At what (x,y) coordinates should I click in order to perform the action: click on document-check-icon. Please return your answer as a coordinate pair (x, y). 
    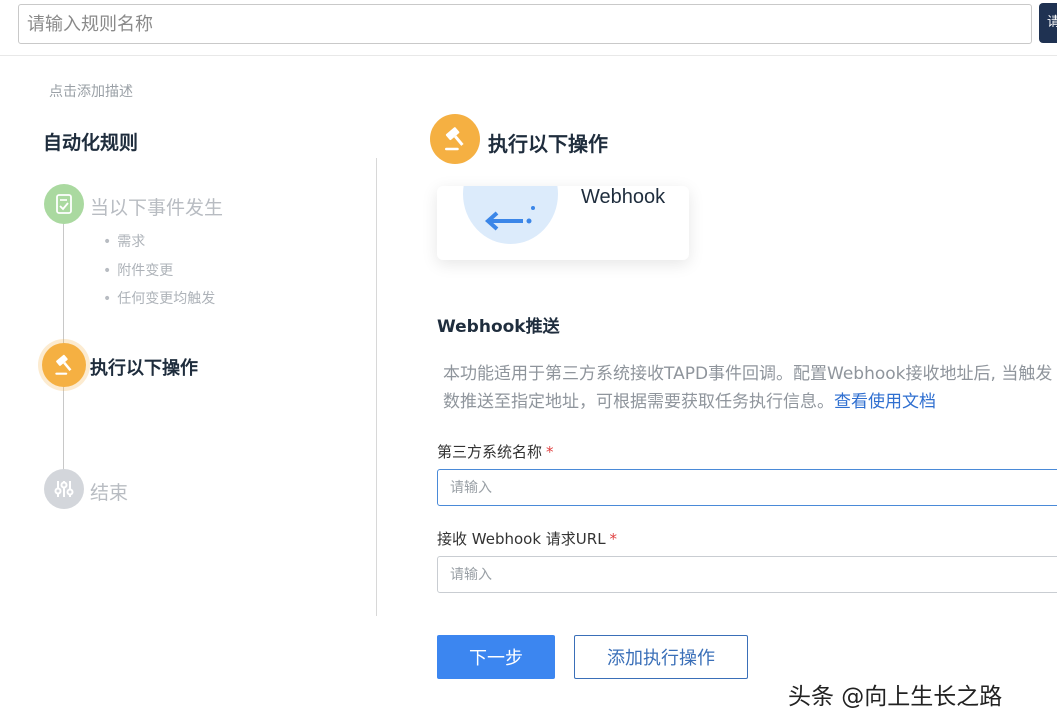
    Looking at the image, I should click on (64, 204).